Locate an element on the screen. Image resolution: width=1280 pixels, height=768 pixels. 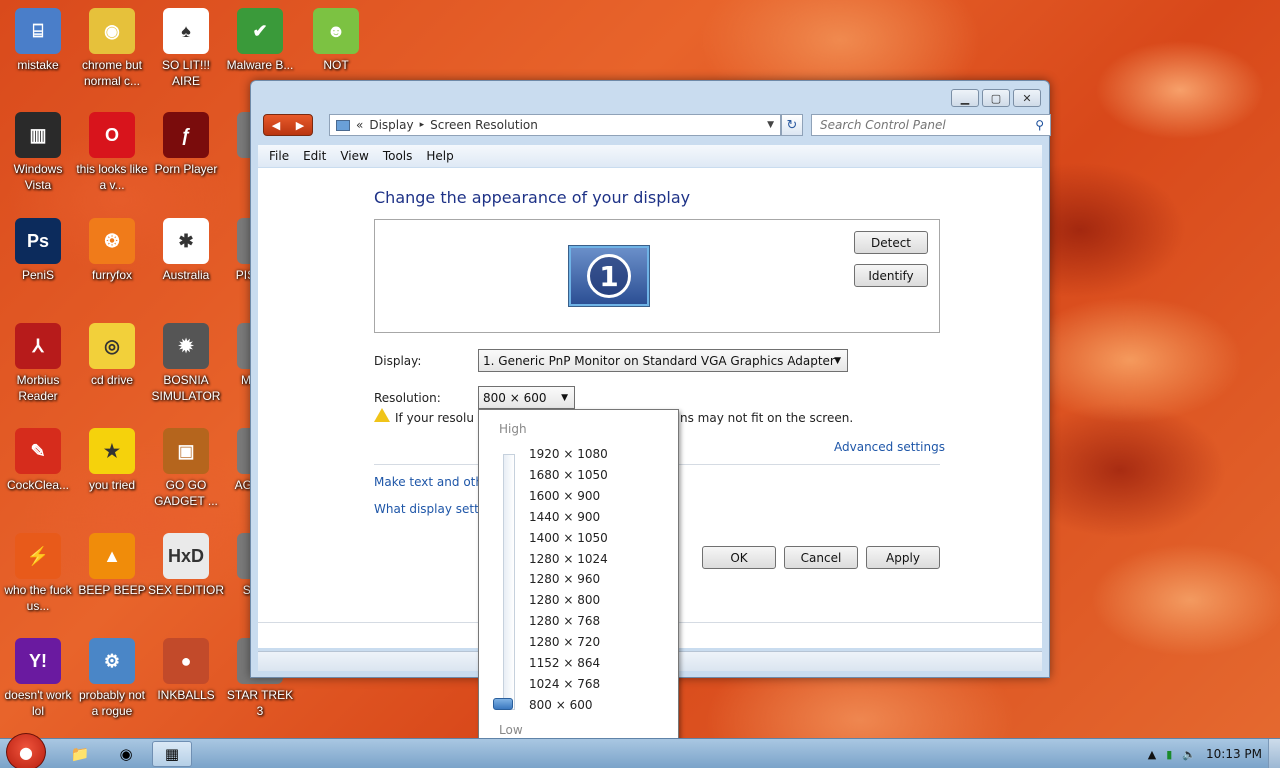
pig-icon: ☻ is located at coordinates (336, 31).